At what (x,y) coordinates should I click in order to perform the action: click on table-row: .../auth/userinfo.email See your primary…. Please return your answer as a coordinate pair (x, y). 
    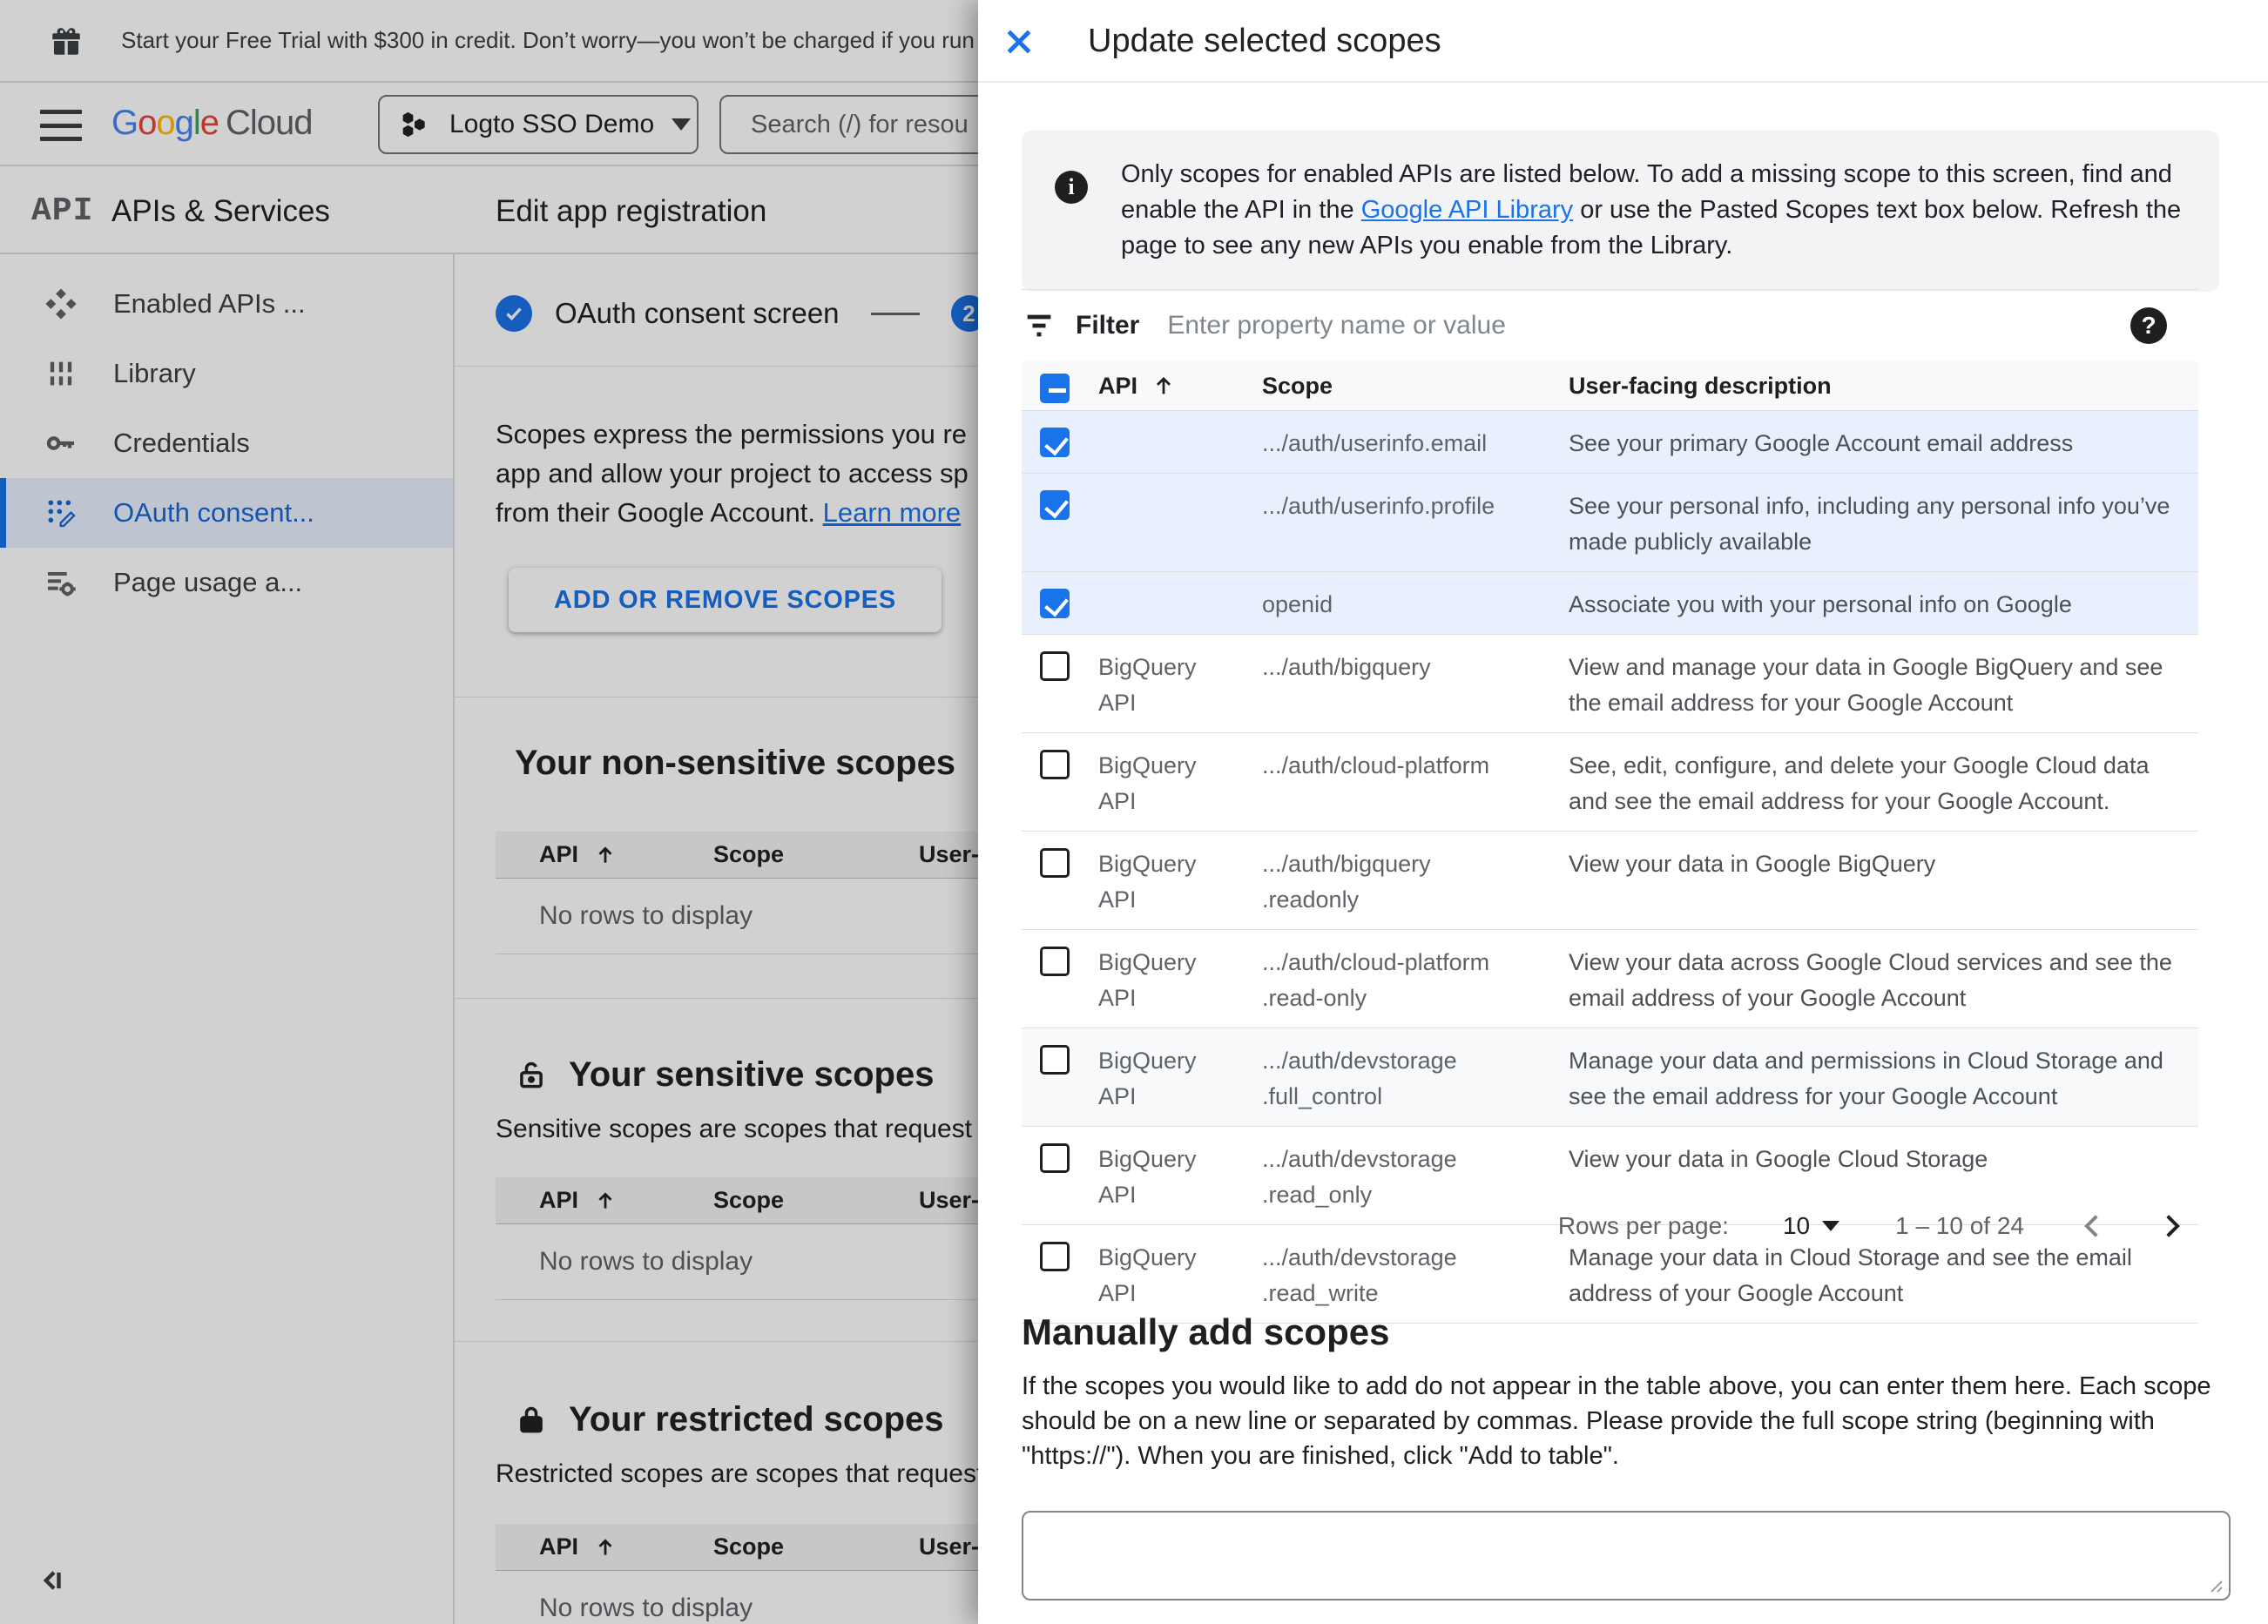
    Looking at the image, I should click on (1610, 443).